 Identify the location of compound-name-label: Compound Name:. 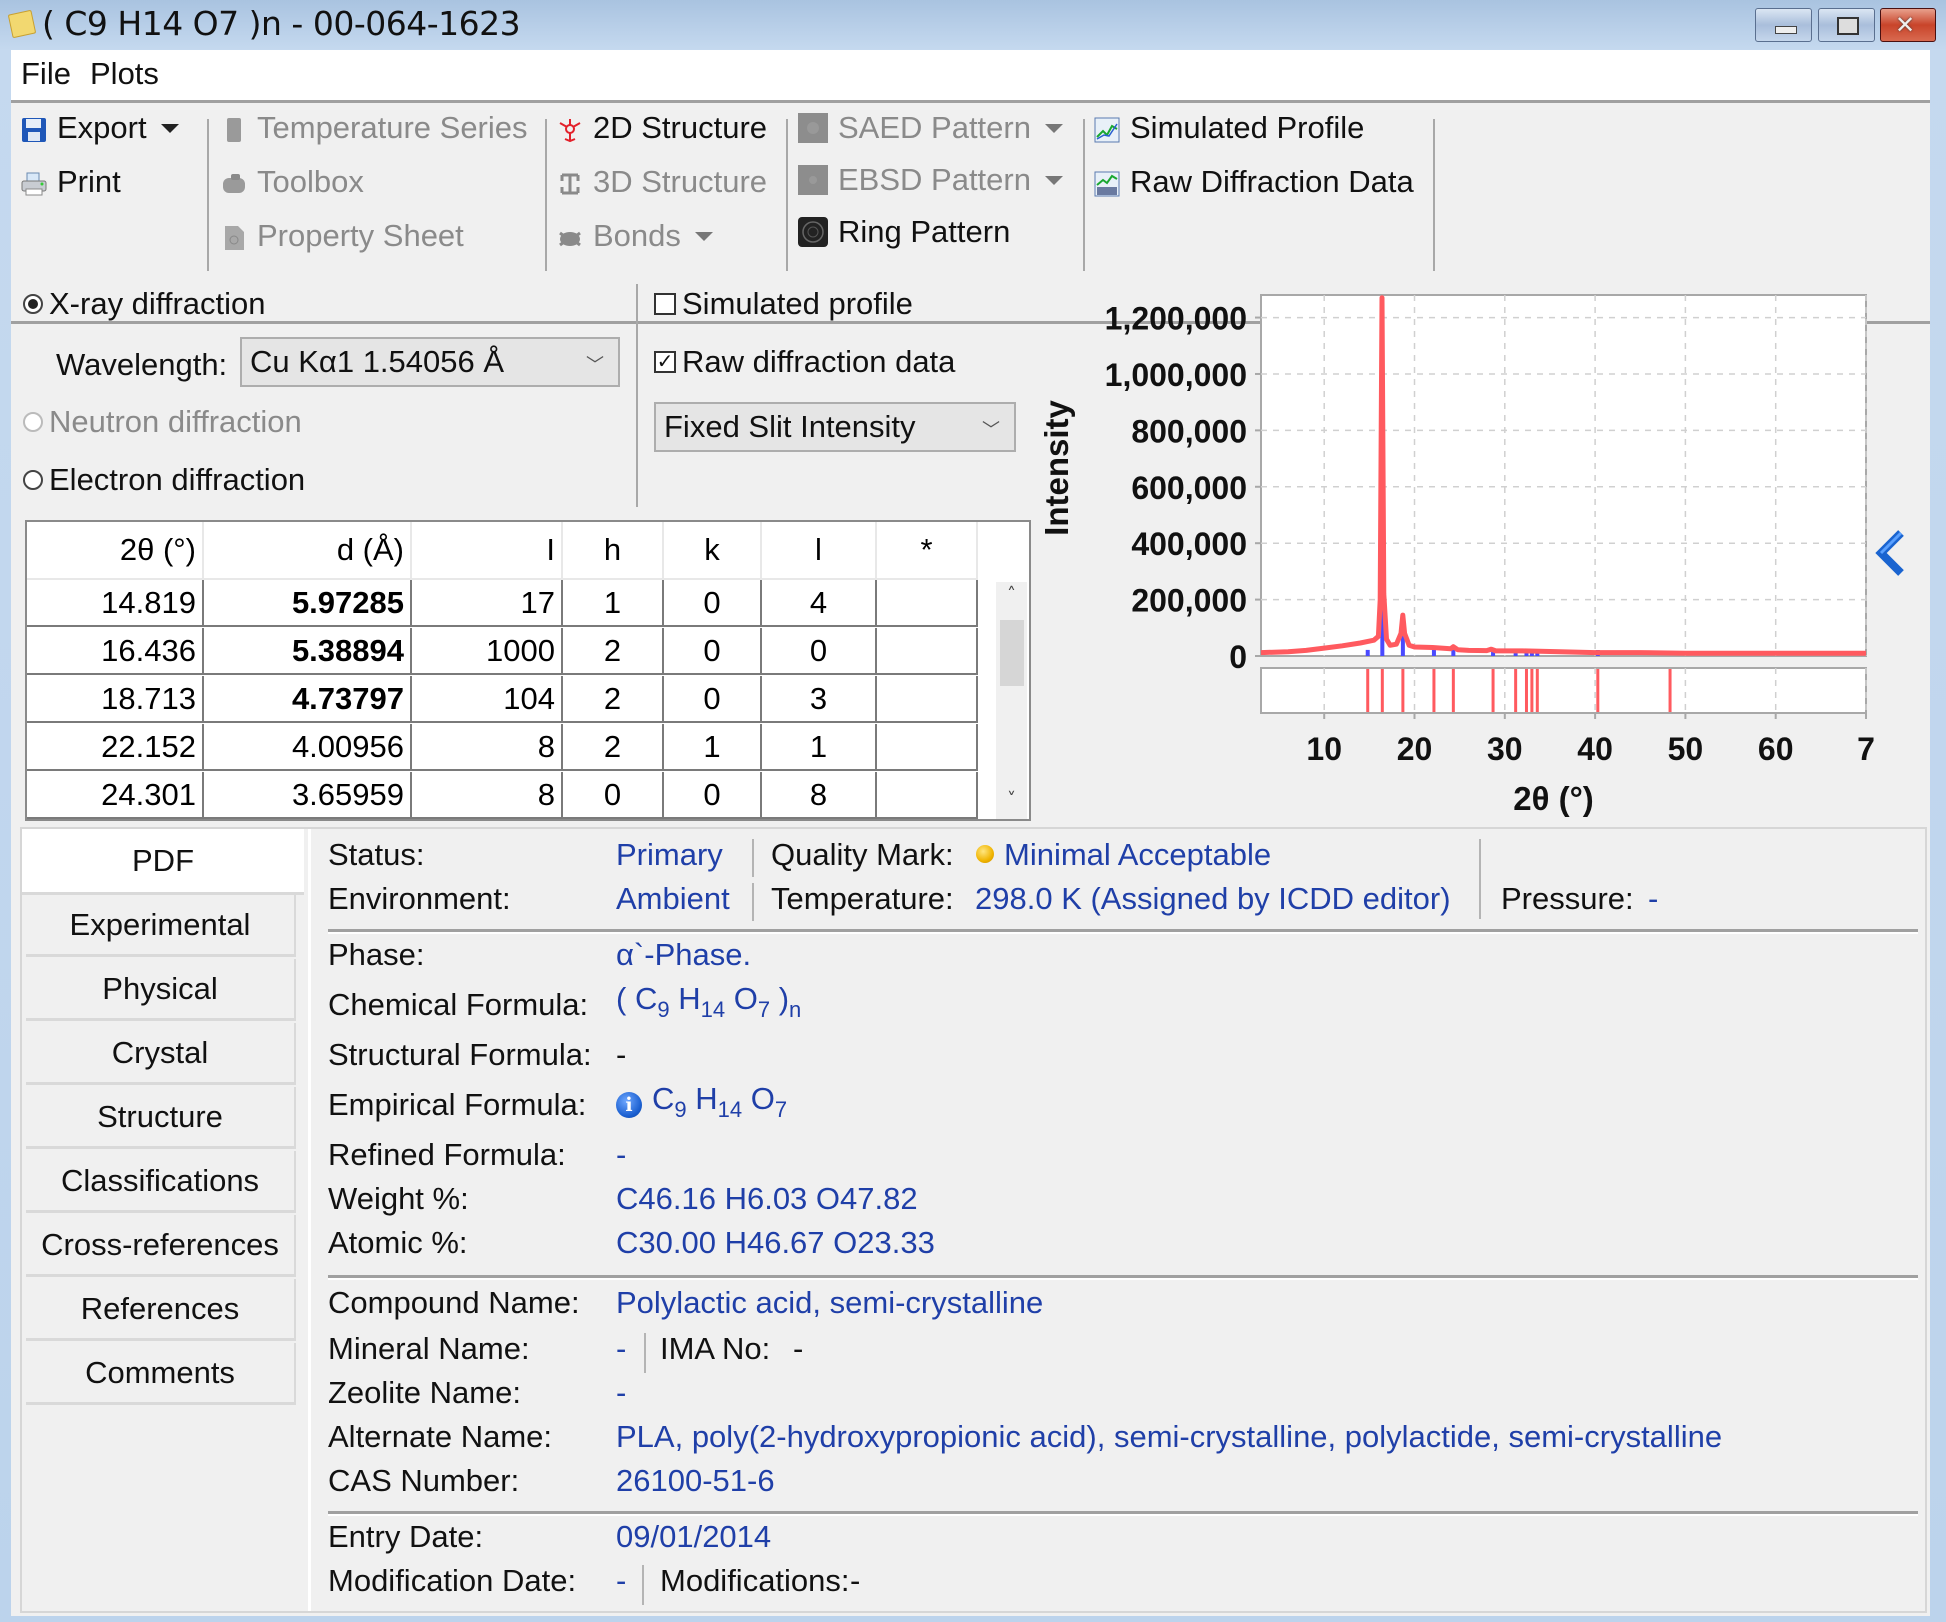
(454, 1302).